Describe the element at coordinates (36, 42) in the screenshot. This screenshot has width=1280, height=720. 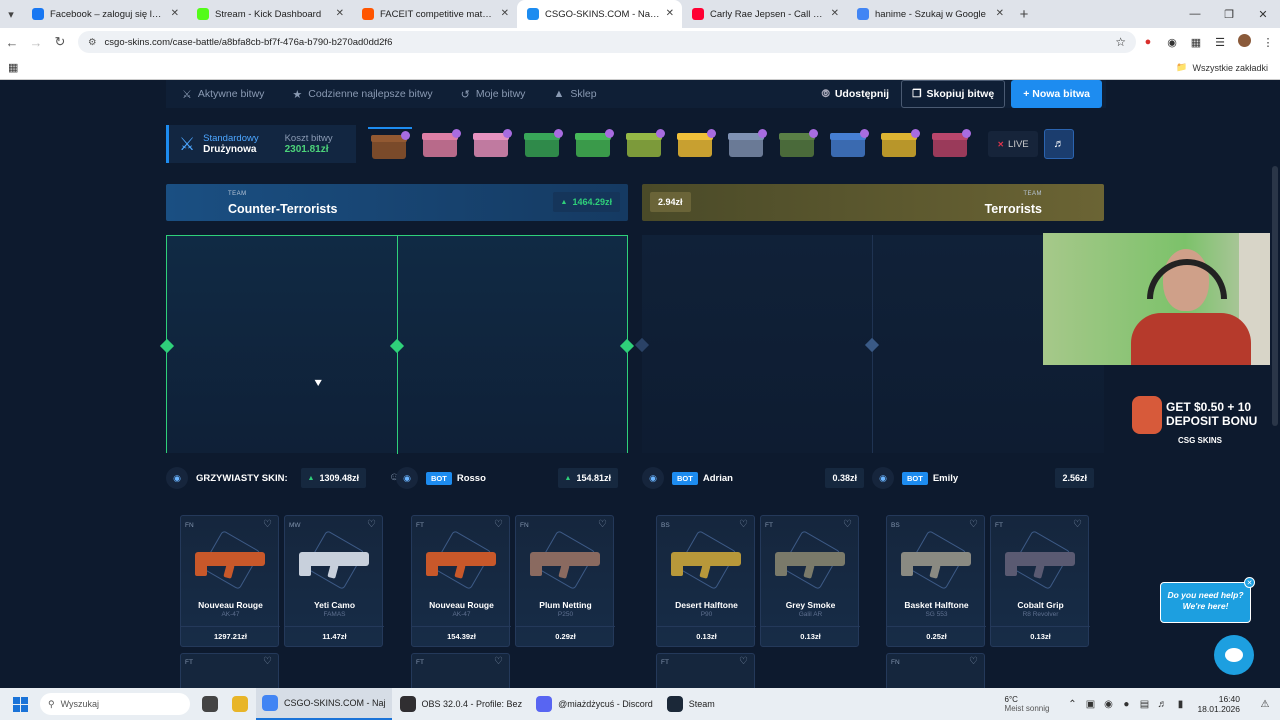
I see `forward-icon: →` at that location.